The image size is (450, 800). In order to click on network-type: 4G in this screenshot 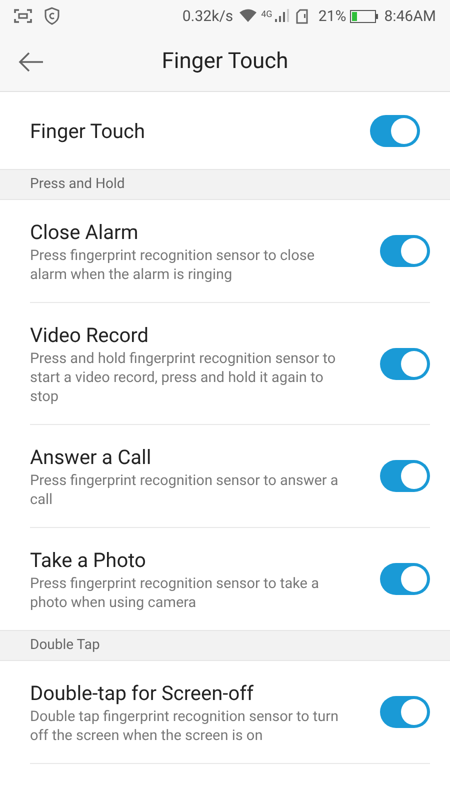, I will do `click(266, 15)`.